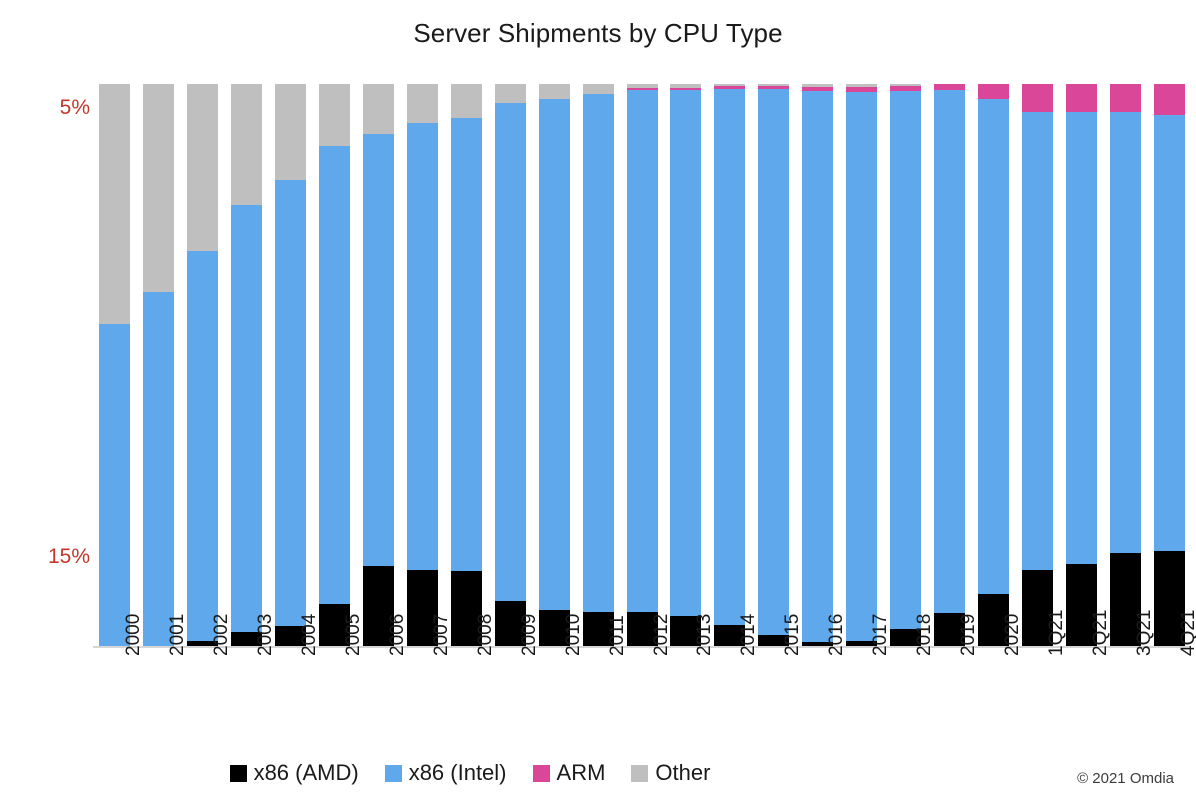  Describe the element at coordinates (68, 556) in the screenshot. I see `y-axis-tick-label-15: 15%` at that location.